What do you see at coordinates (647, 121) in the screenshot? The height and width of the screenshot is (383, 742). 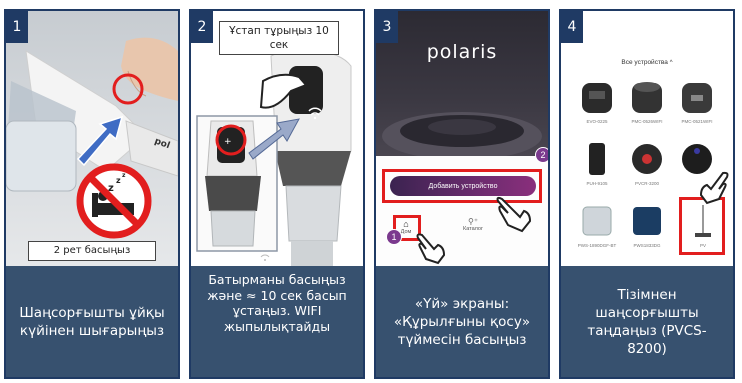 I see `device-label: PMC-0526WIFI` at bounding box center [647, 121].